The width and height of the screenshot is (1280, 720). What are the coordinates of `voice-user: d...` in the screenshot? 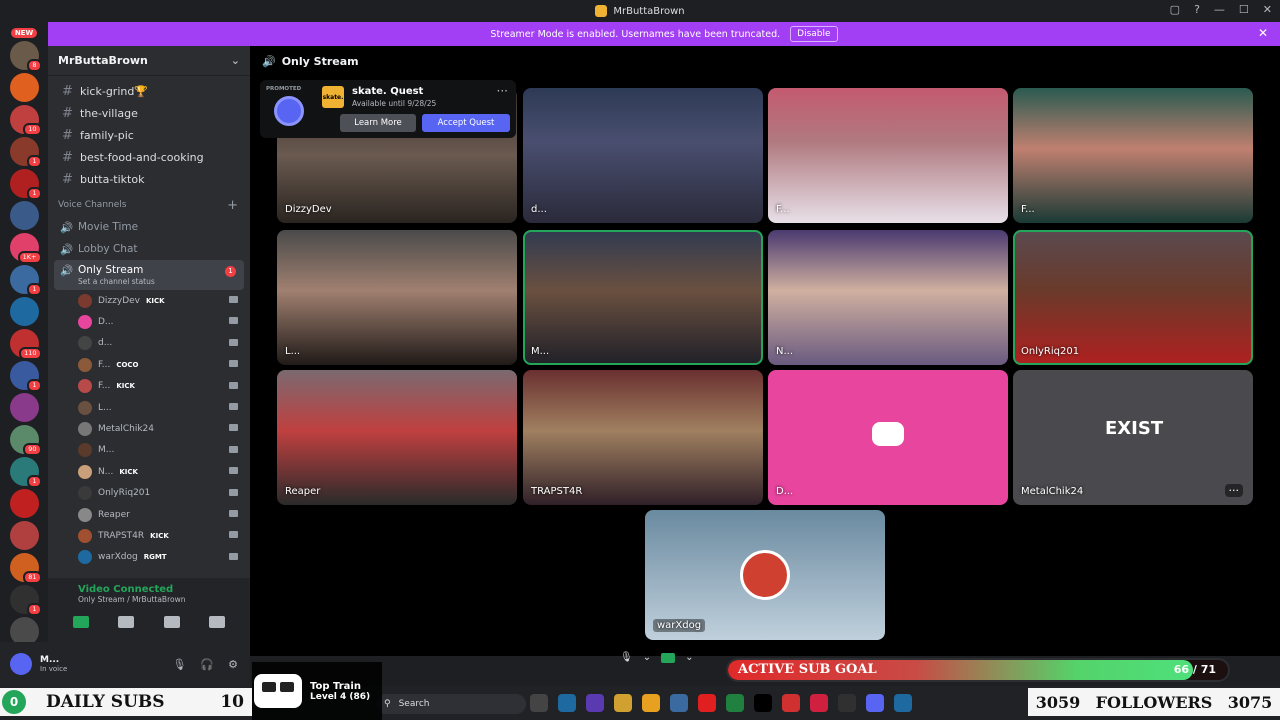 It's located at (149, 343).